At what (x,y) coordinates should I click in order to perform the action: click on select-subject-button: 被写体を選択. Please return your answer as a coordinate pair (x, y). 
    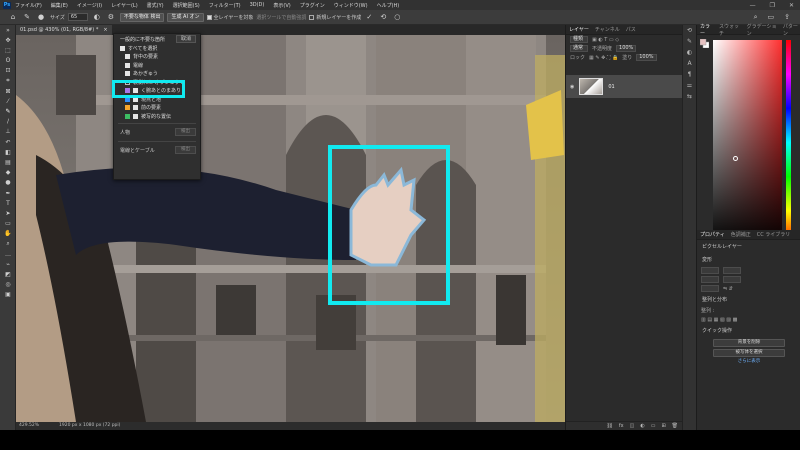
    Looking at the image, I should click on (749, 353).